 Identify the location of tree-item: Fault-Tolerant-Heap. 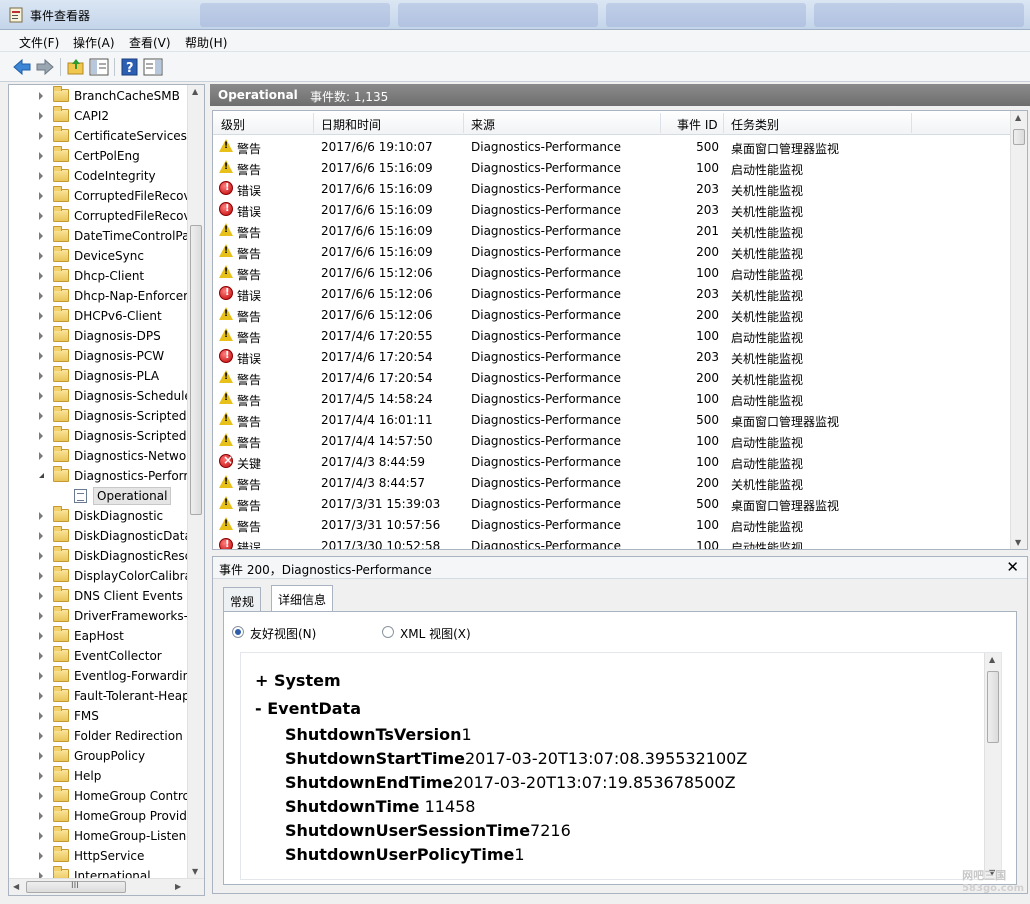
(99, 696).